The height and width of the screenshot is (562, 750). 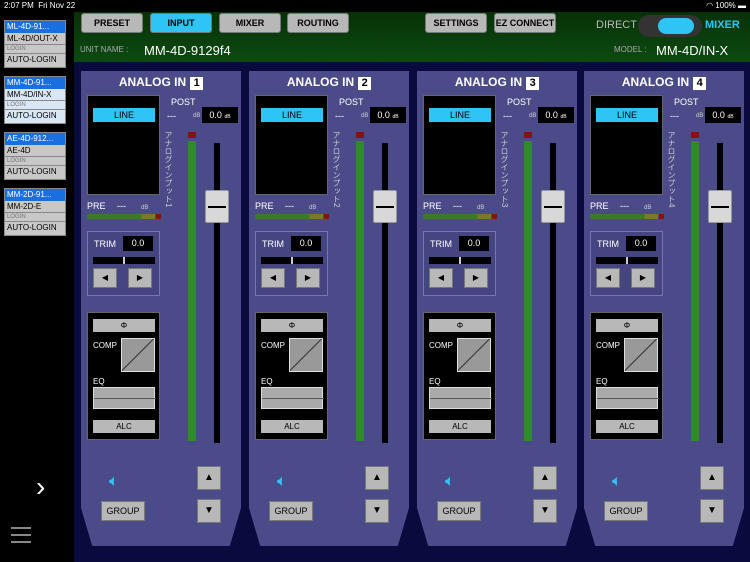 I want to click on post-peak: ---, so click(x=674, y=116).